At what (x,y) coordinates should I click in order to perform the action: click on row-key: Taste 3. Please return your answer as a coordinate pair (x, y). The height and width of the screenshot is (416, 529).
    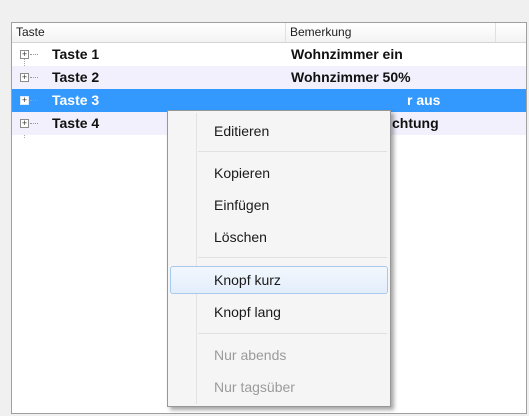
    Looking at the image, I should click on (76, 100).